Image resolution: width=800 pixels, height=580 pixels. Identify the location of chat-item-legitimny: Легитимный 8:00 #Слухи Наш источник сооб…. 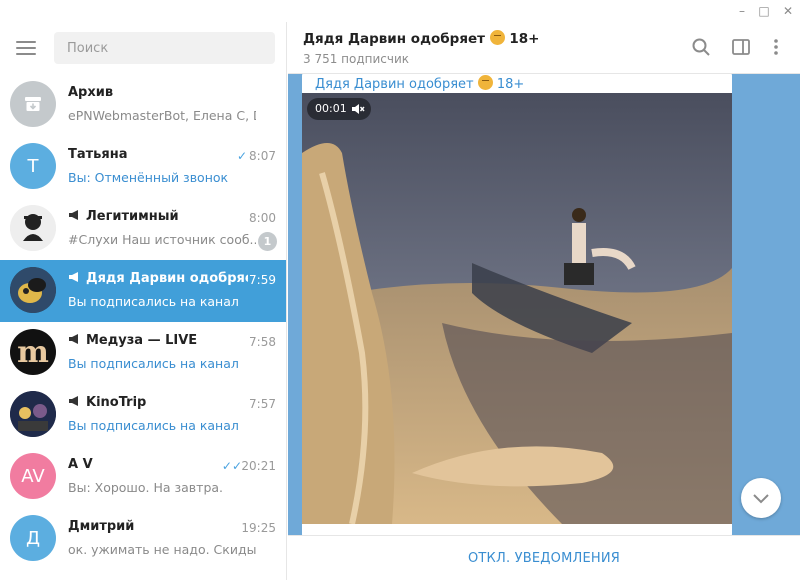
(143, 229).